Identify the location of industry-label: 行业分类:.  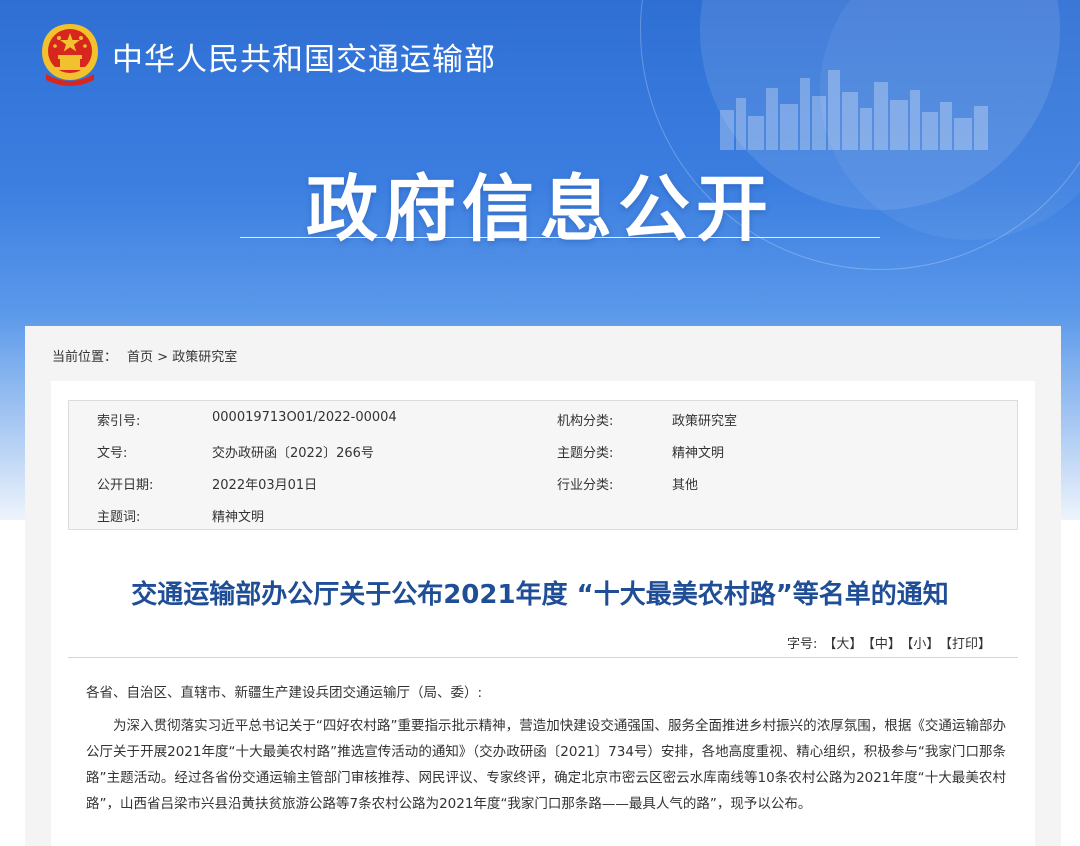
(585, 485).